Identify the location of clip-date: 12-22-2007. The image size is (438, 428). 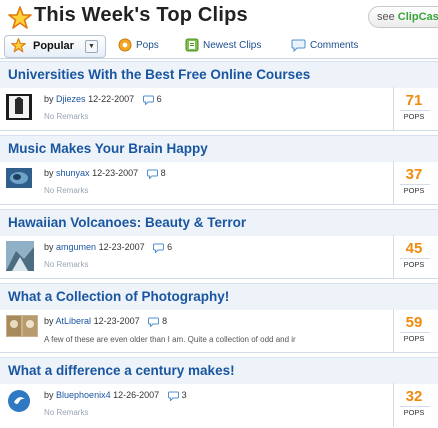
(111, 99).